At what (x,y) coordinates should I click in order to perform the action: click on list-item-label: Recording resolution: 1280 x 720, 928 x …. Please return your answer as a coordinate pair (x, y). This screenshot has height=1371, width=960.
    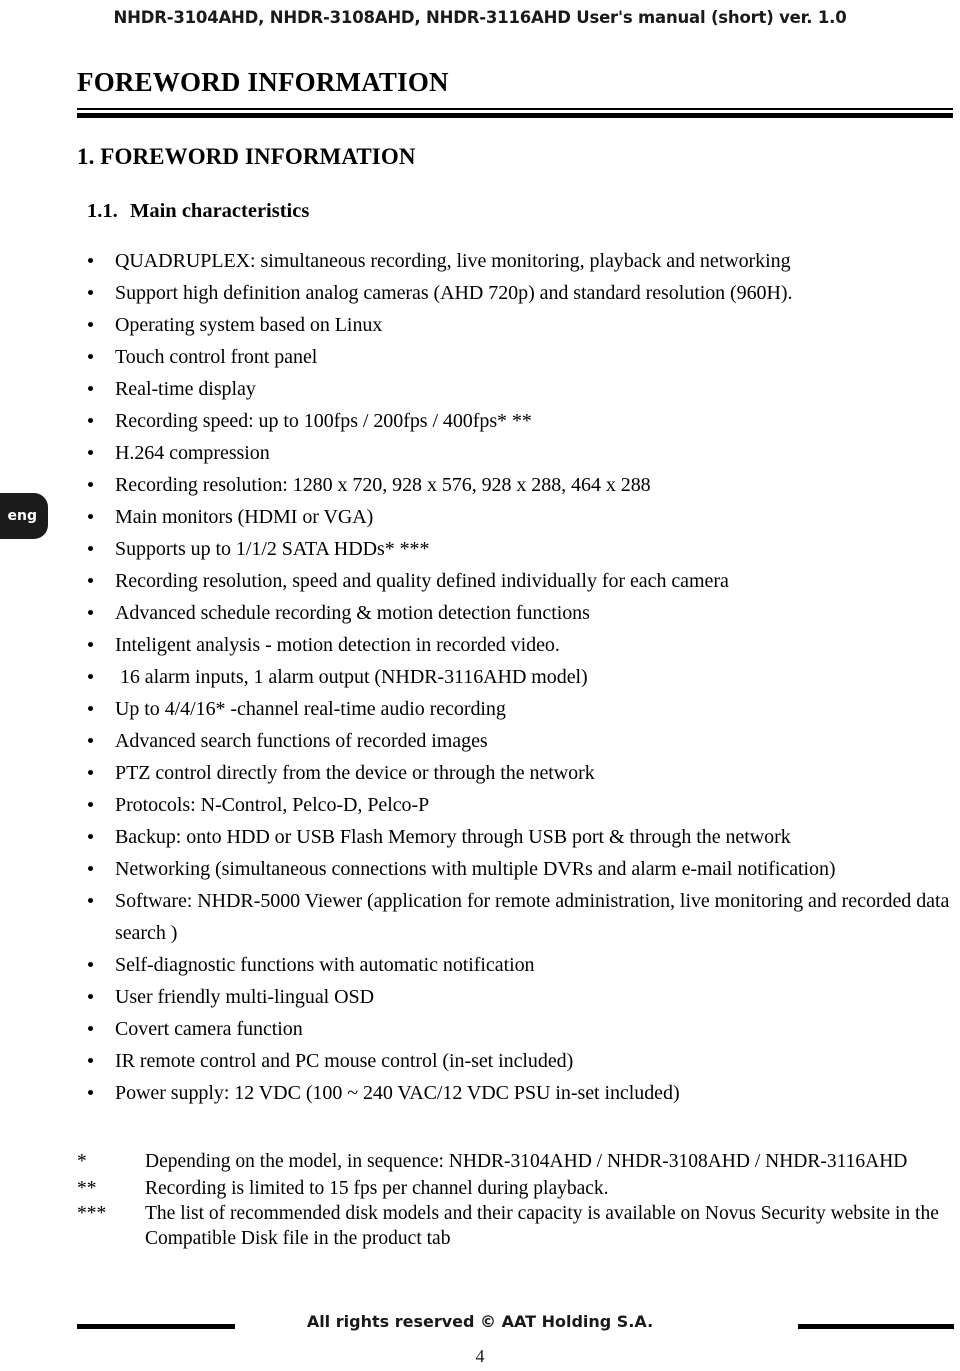
    Looking at the image, I should click on (383, 485).